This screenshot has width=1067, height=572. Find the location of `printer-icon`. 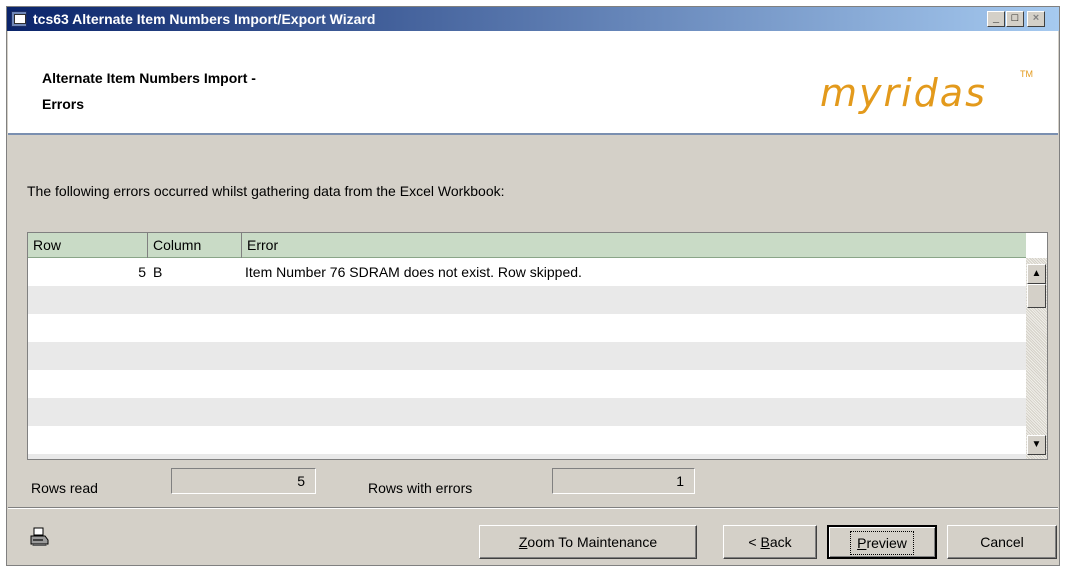

printer-icon is located at coordinates (39, 537).